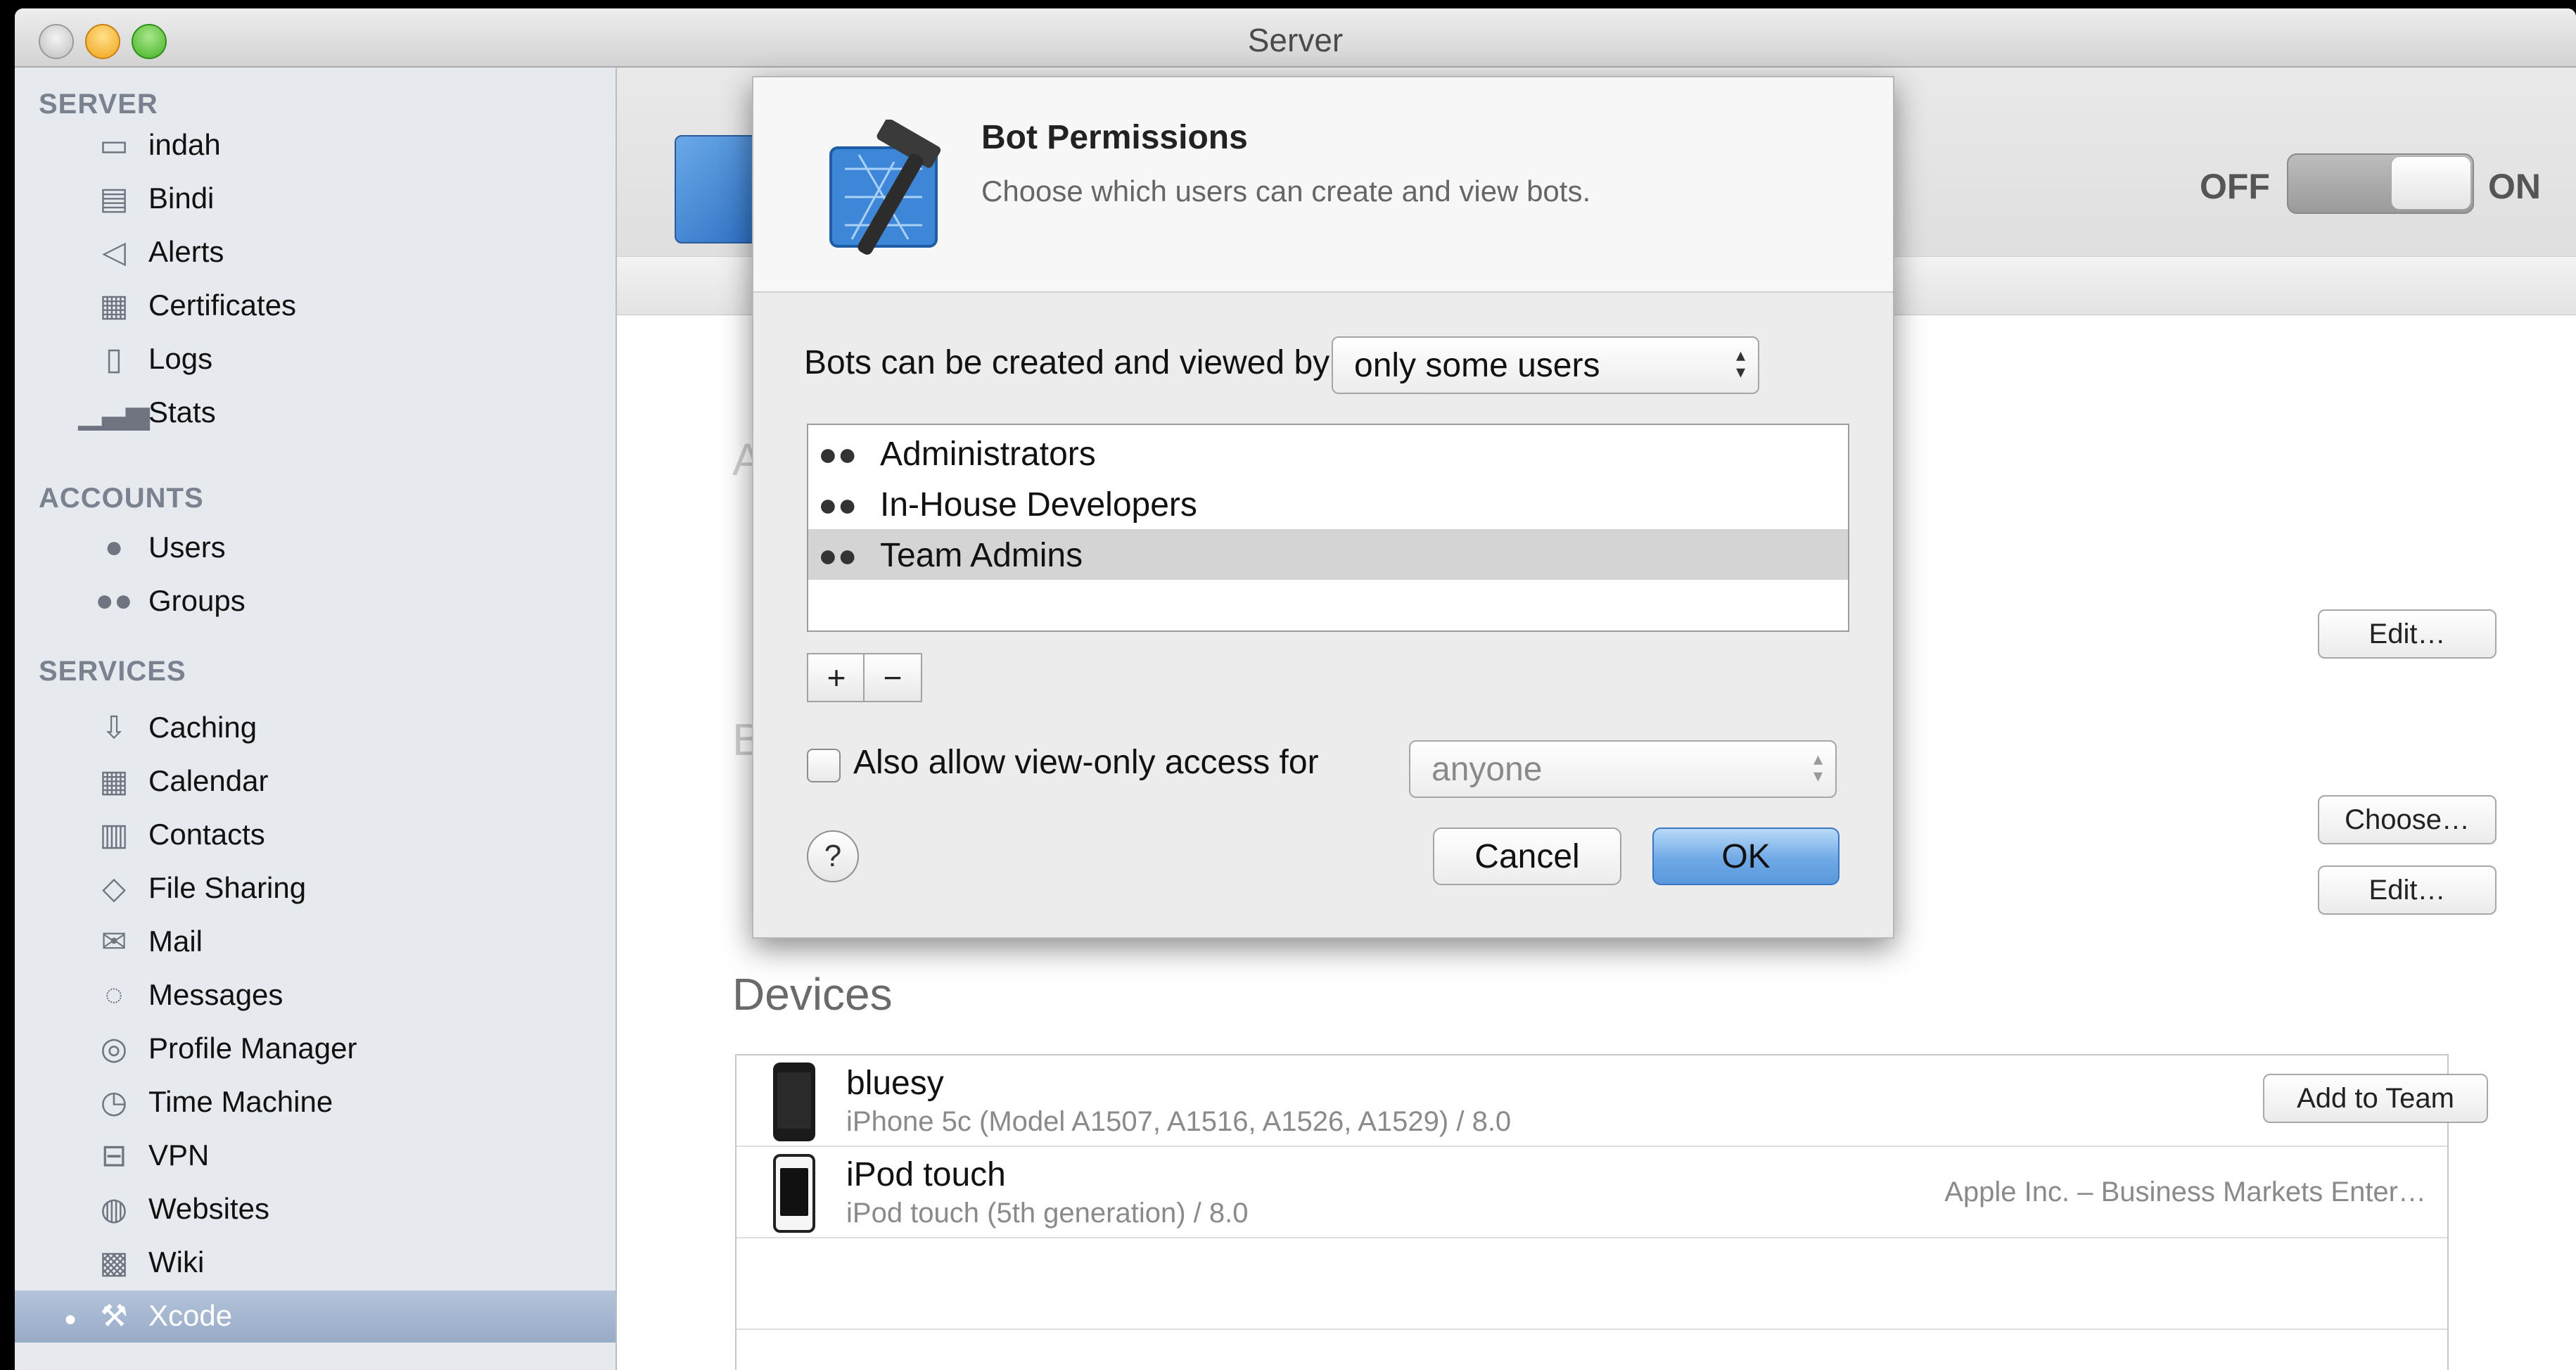 The width and height of the screenshot is (2576, 1370). I want to click on messages-icon: ◌, so click(114, 994).